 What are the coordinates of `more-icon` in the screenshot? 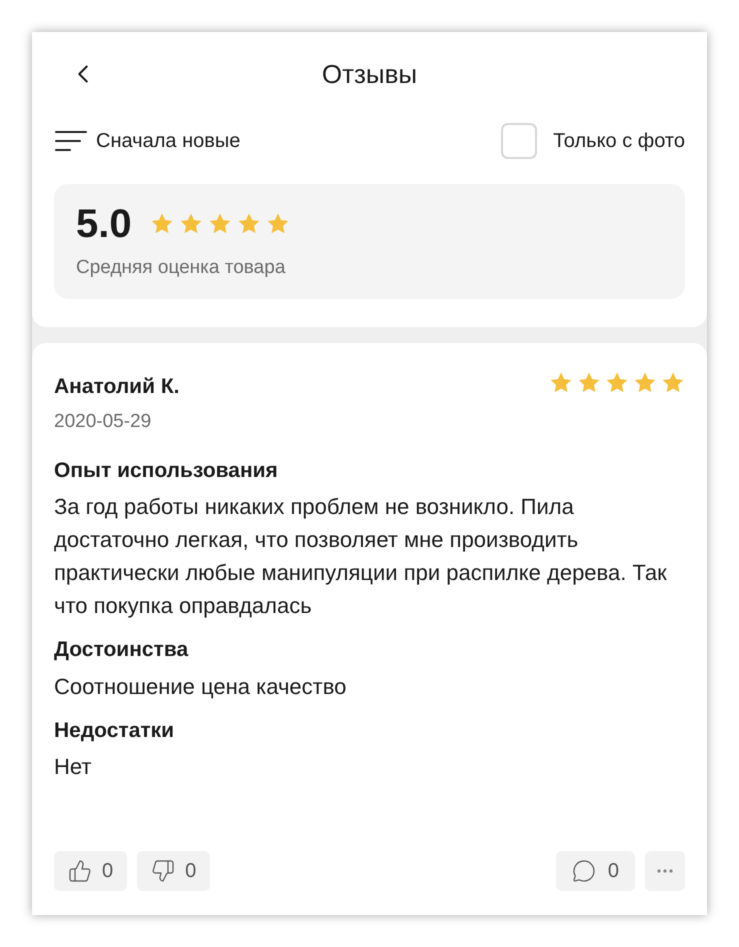 It's located at (665, 871).